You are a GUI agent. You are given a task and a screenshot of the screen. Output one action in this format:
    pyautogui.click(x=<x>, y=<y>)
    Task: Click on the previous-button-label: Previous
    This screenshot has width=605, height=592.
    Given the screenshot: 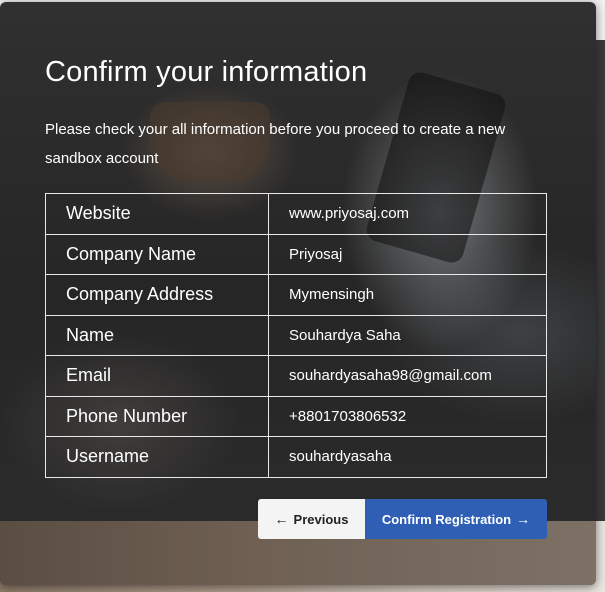 What is the action you would take?
    pyautogui.click(x=321, y=519)
    